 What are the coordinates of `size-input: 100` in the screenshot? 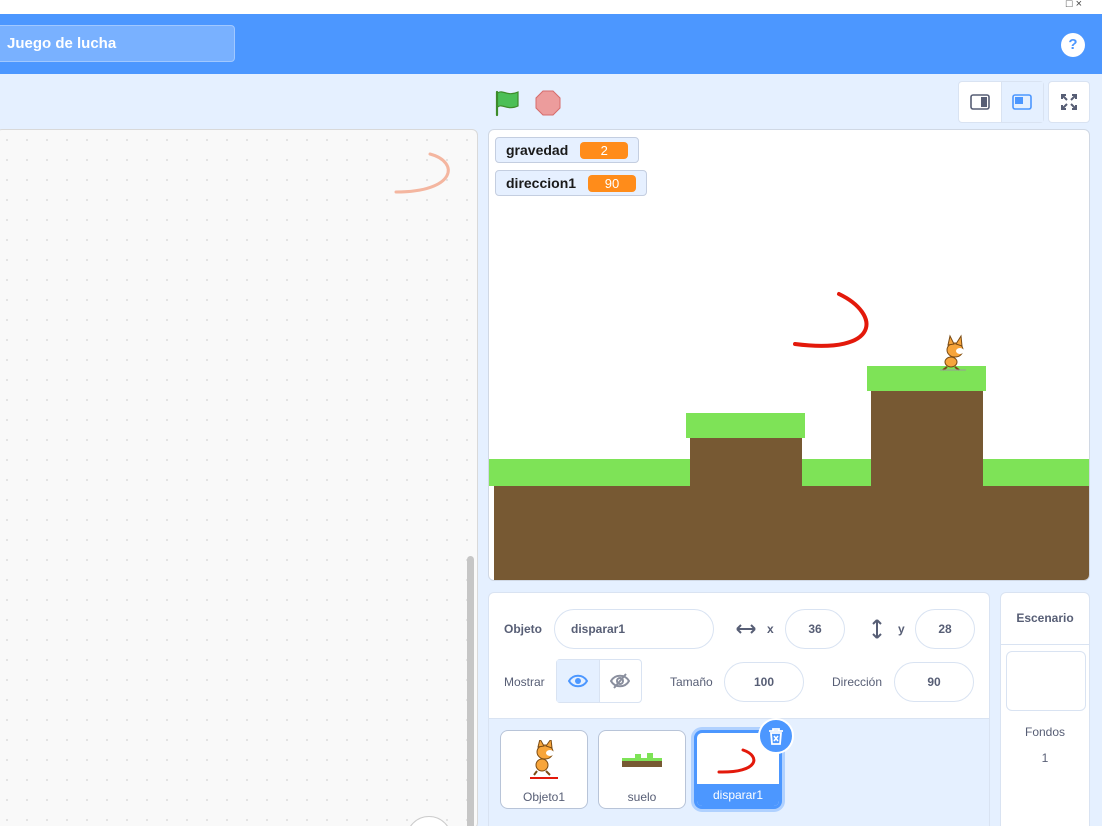 It's located at (764, 682).